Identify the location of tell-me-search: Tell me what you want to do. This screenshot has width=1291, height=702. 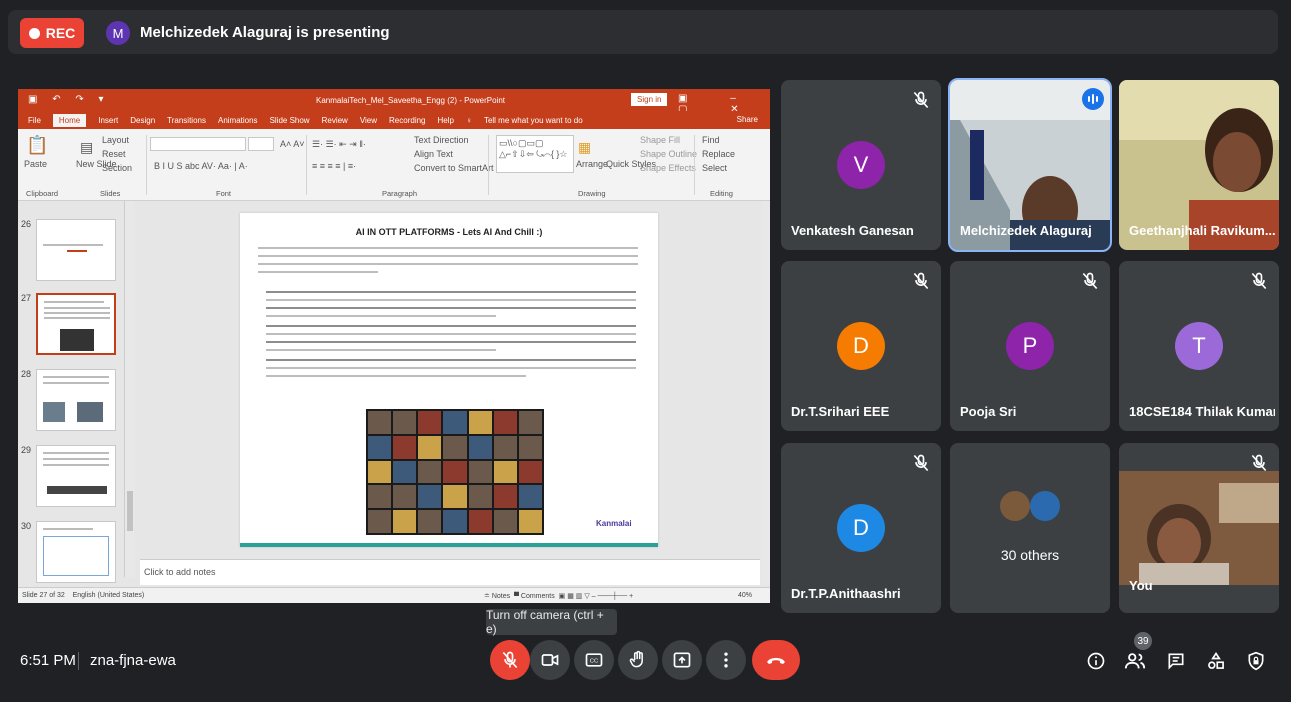
(533, 120).